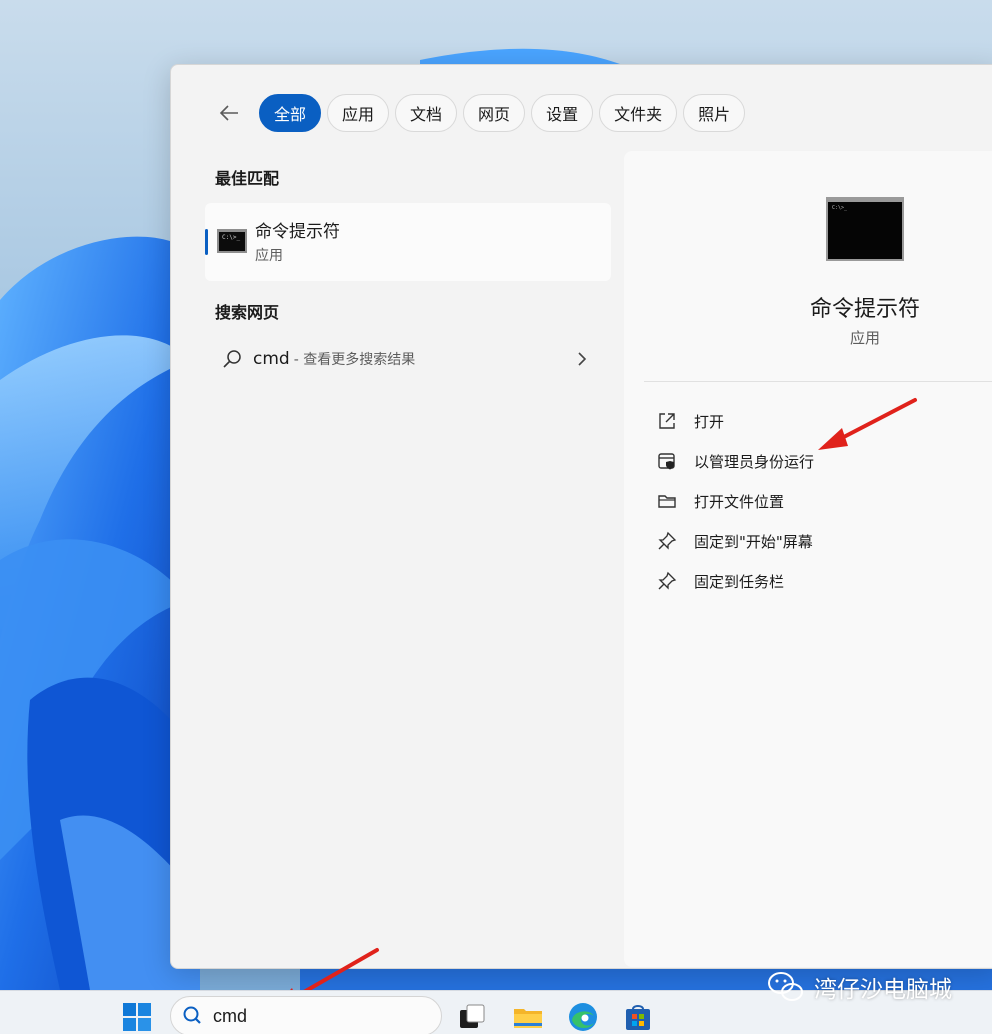  I want to click on web-query: cmd, so click(271, 359).